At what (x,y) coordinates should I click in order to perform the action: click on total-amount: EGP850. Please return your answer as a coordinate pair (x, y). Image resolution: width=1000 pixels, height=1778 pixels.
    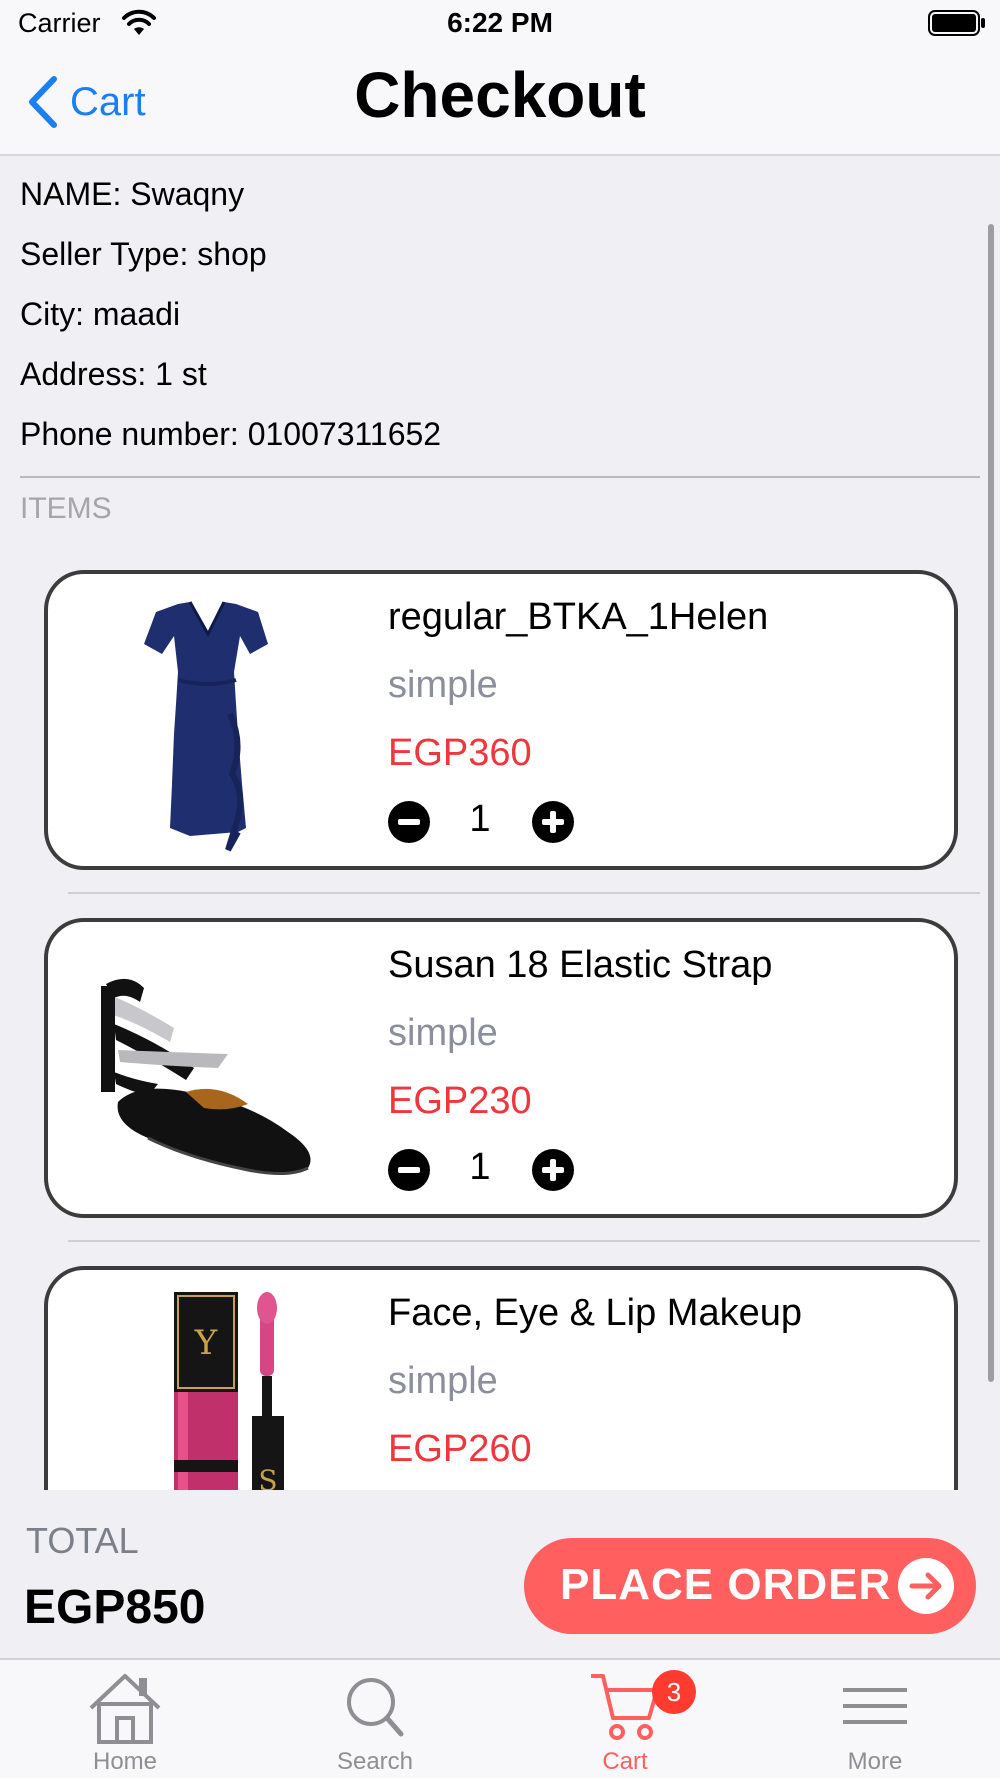
    Looking at the image, I should click on (115, 1607).